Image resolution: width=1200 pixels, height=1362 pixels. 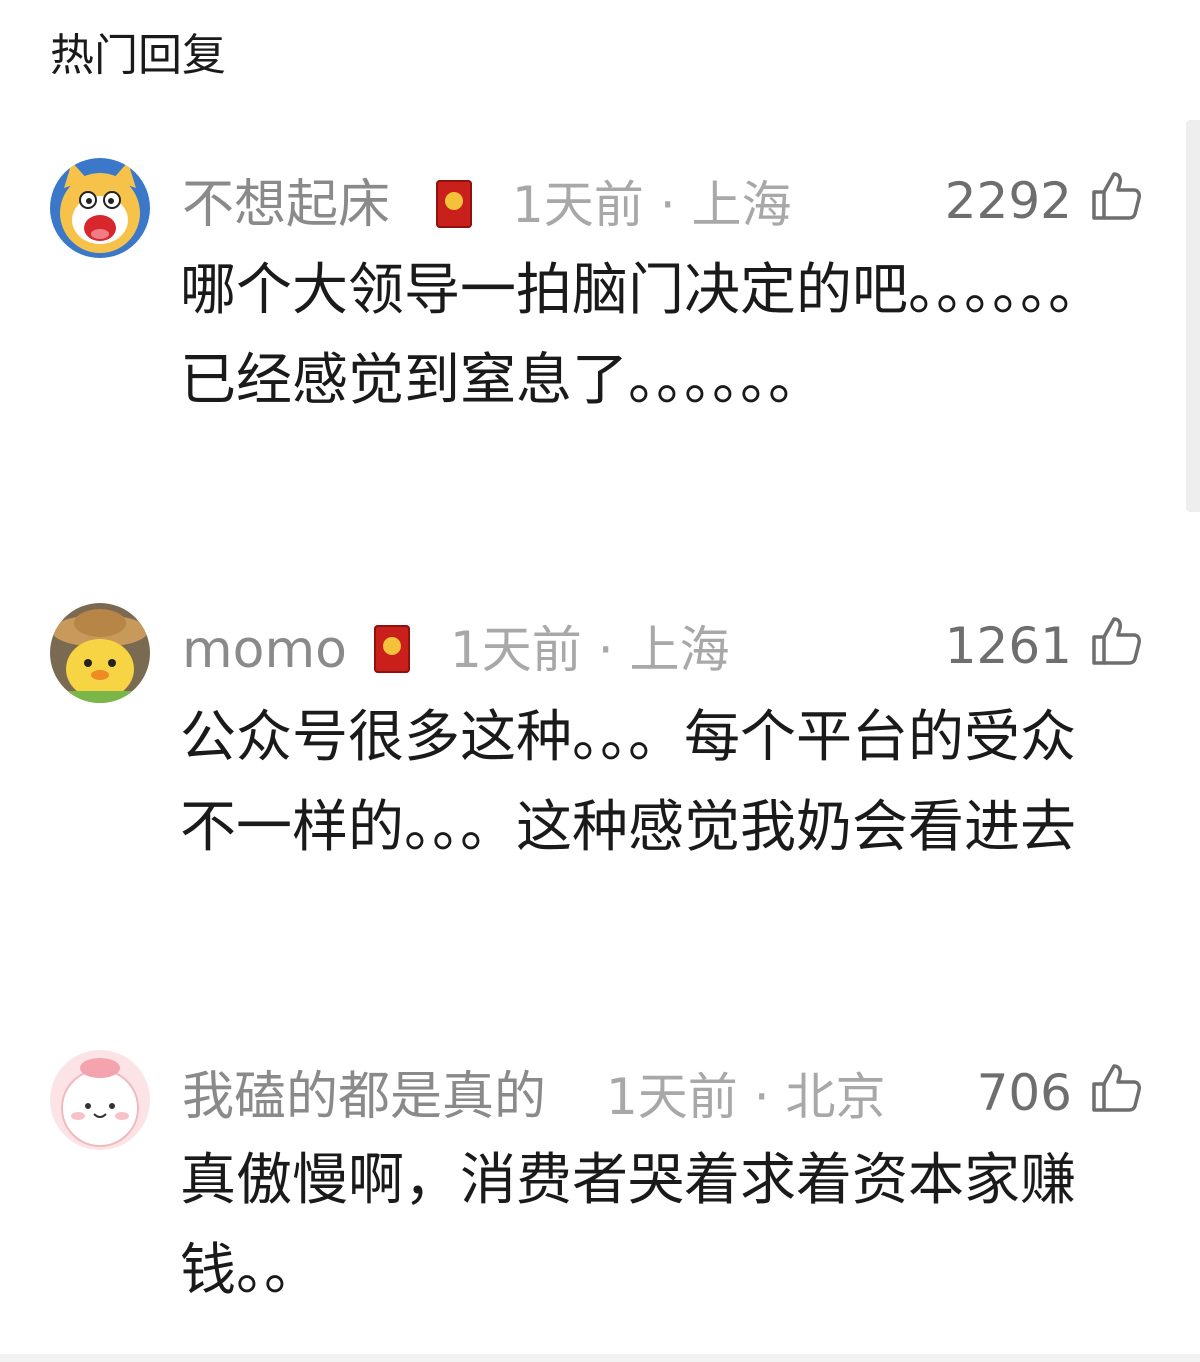 What do you see at coordinates (138, 55) in the screenshot?
I see `section-title: 热门回复` at bounding box center [138, 55].